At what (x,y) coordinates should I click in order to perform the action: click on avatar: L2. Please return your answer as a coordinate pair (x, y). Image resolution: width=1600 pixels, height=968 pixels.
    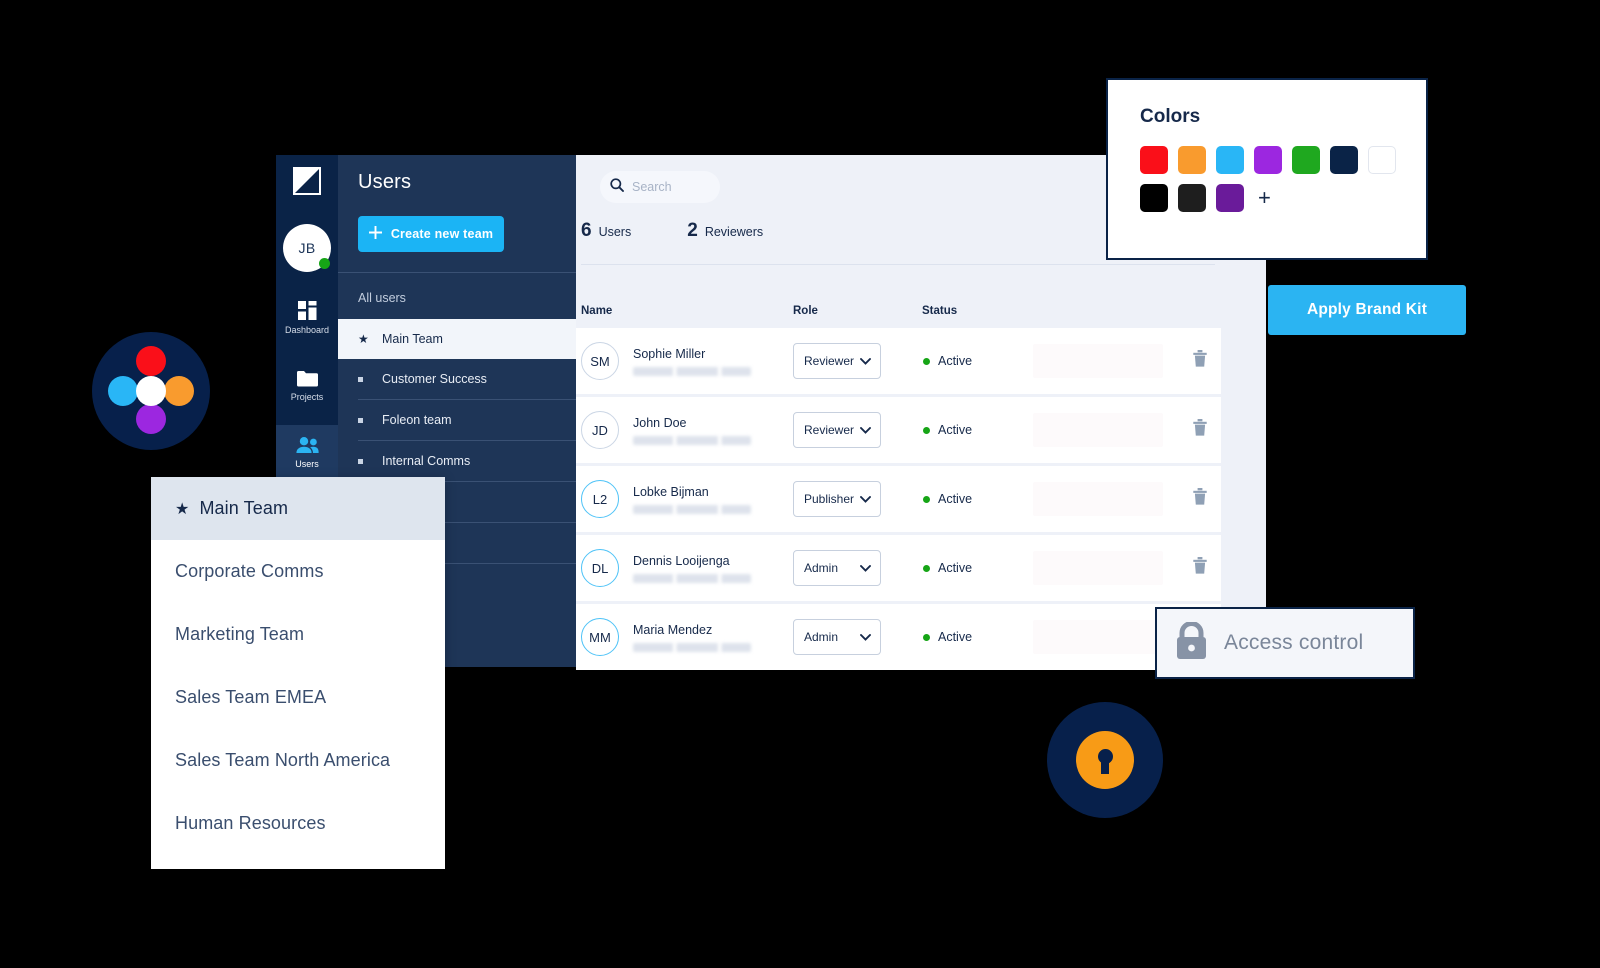
    Looking at the image, I should click on (600, 499).